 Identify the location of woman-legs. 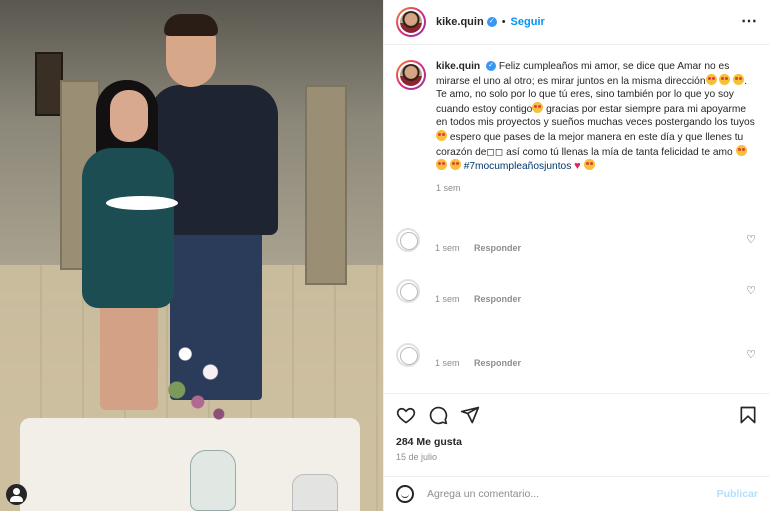
(129, 355).